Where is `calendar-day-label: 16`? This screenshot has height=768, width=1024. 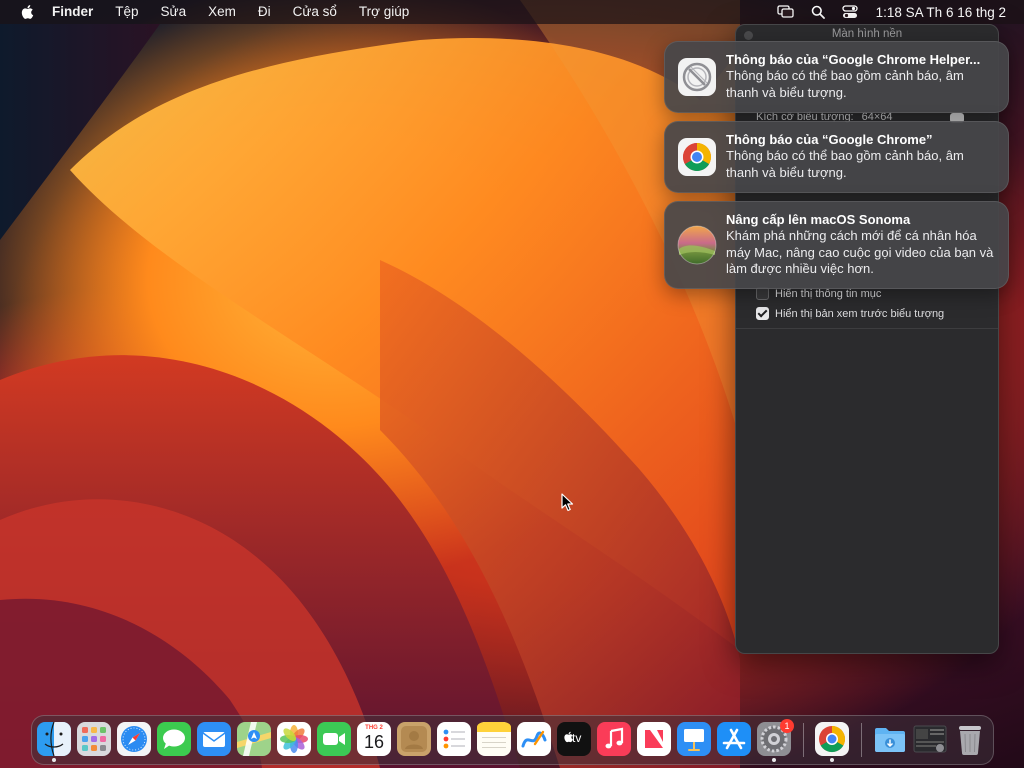
calendar-day-label: 16 is located at coordinates (374, 742).